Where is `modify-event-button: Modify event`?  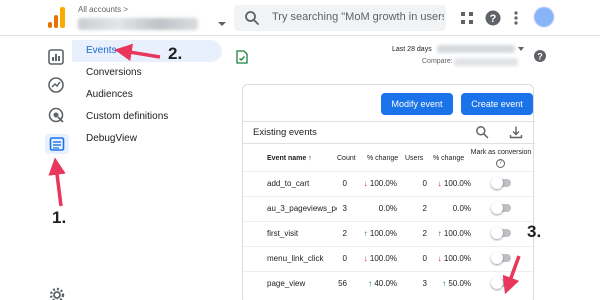
modify-event-button: Modify event is located at coordinates (417, 104).